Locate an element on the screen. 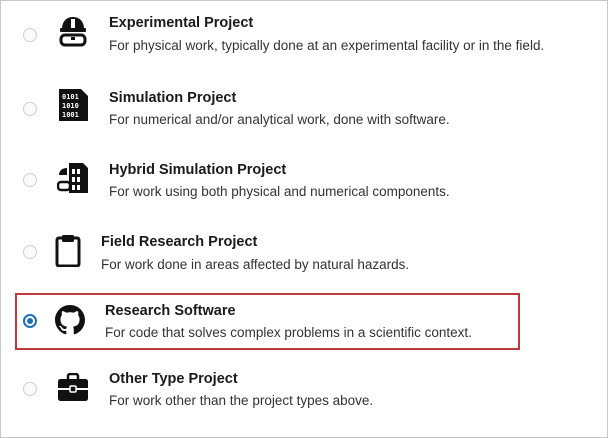  svg-text: 1010 is located at coordinates (70, 106).